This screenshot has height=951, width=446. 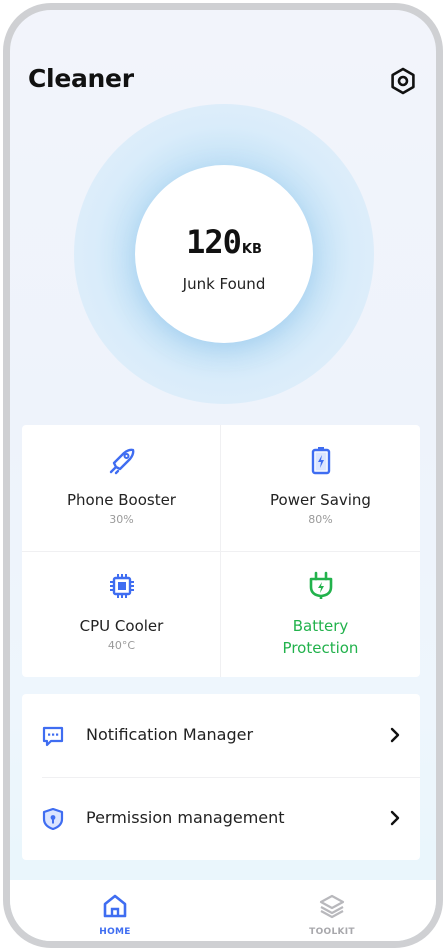 What do you see at coordinates (320, 488) in the screenshot?
I see `power-saving-tile: Power Saving 80%` at bounding box center [320, 488].